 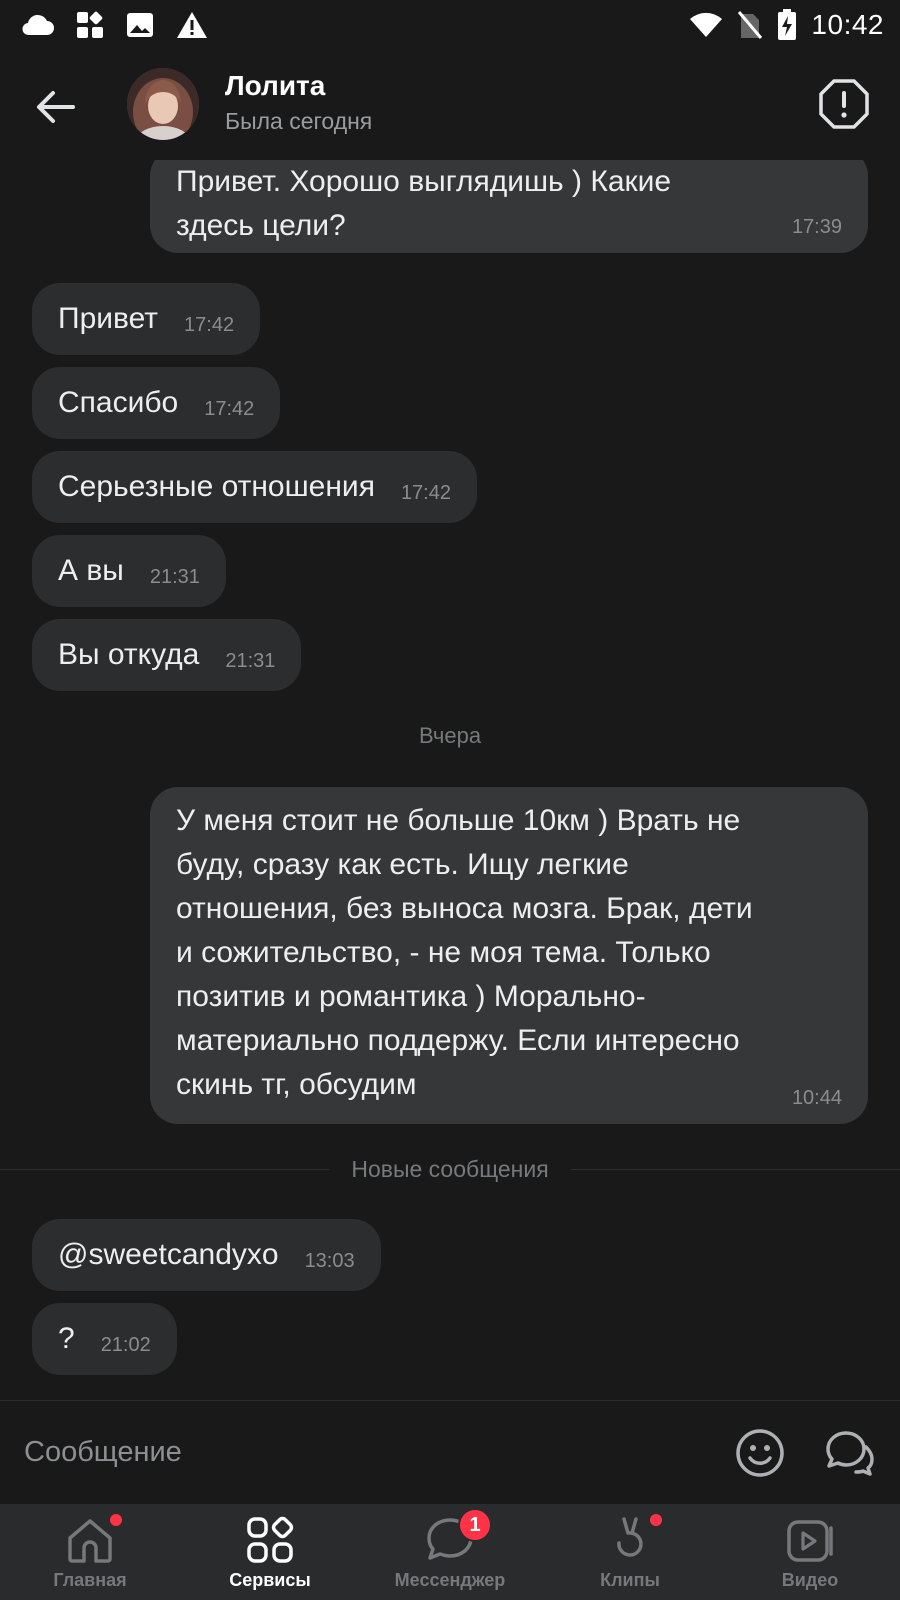 What do you see at coordinates (140, 25) in the screenshot?
I see `image-icon` at bounding box center [140, 25].